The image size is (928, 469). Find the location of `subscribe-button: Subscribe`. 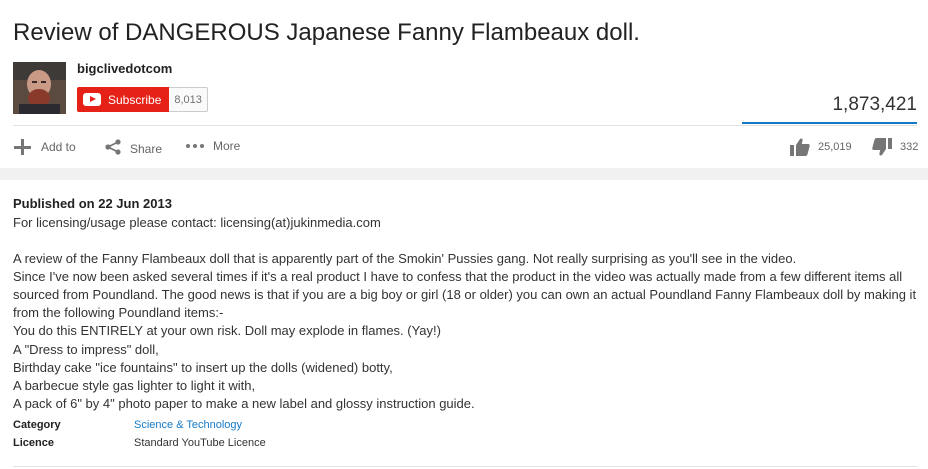

subscribe-button: Subscribe is located at coordinates (123, 99).